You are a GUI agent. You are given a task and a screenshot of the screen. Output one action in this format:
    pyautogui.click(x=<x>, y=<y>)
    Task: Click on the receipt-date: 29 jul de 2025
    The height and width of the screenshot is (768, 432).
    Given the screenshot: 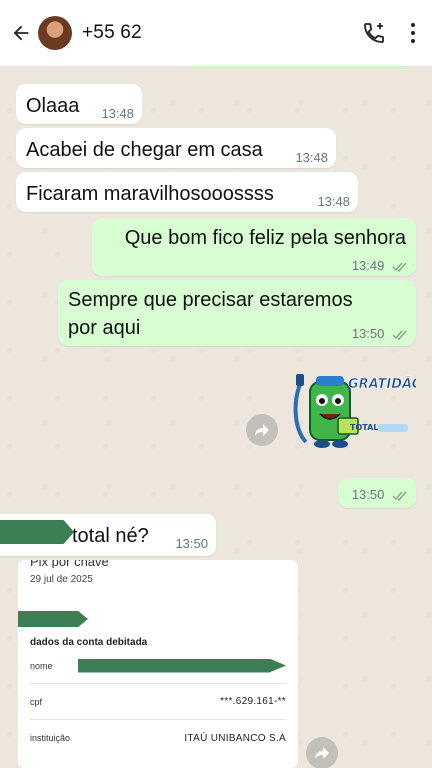 What is the action you would take?
    pyautogui.click(x=61, y=579)
    